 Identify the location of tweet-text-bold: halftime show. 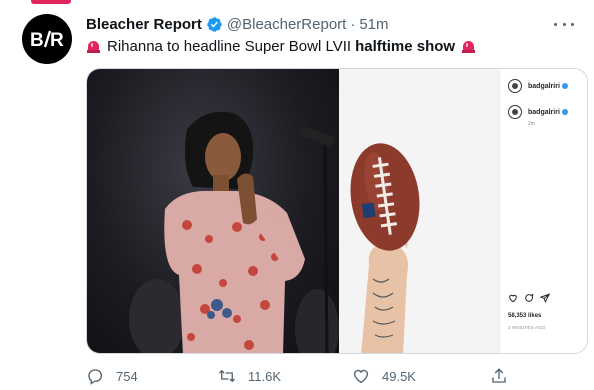
(405, 46).